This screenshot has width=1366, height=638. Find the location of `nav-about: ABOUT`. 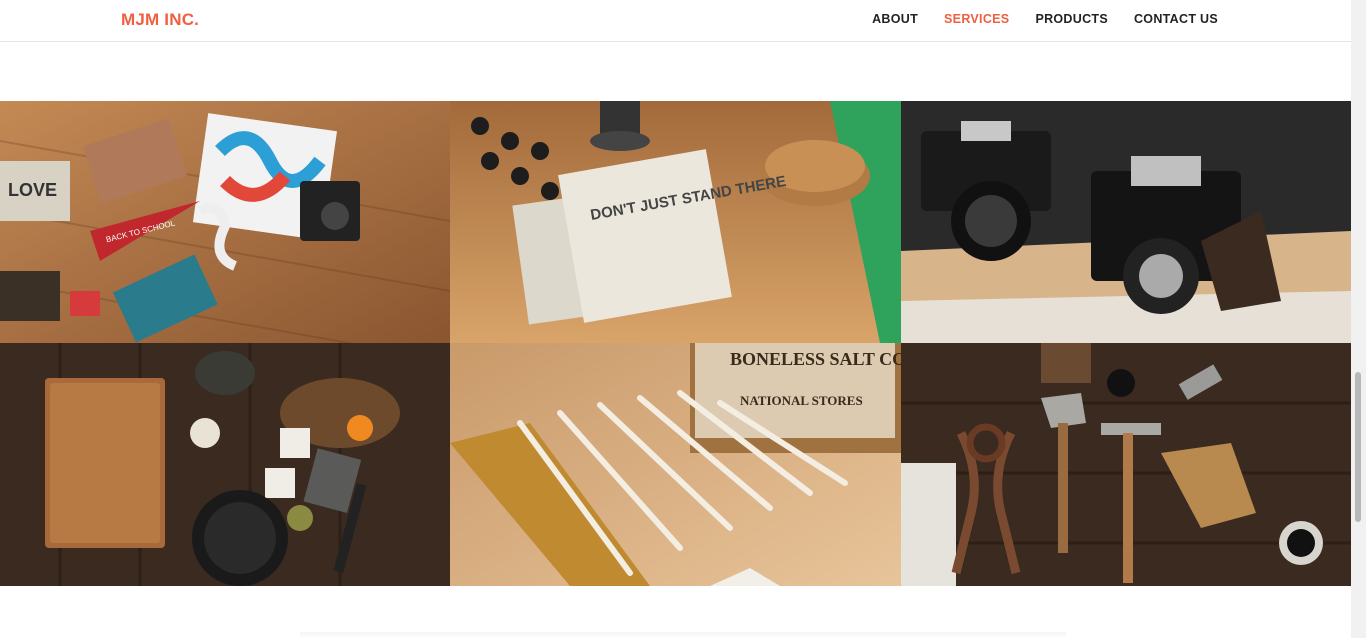

nav-about: ABOUT is located at coordinates (895, 19).